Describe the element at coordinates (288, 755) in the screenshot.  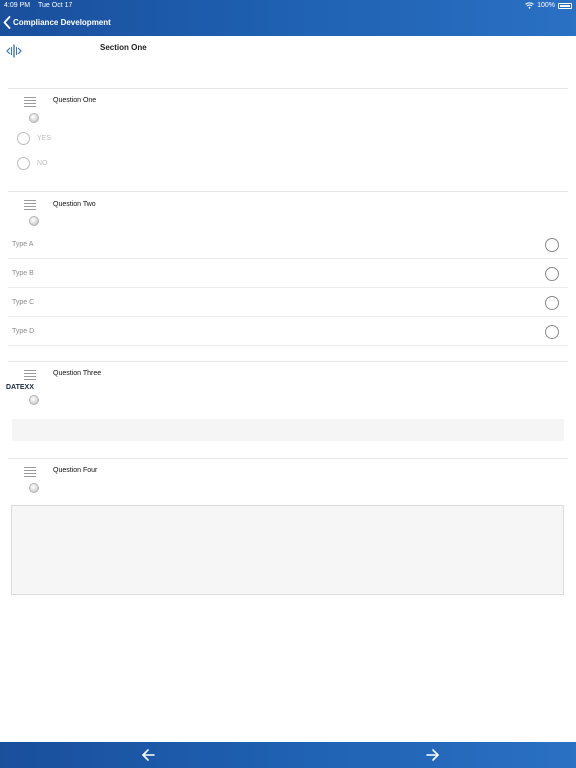
I see `footer-bar` at that location.